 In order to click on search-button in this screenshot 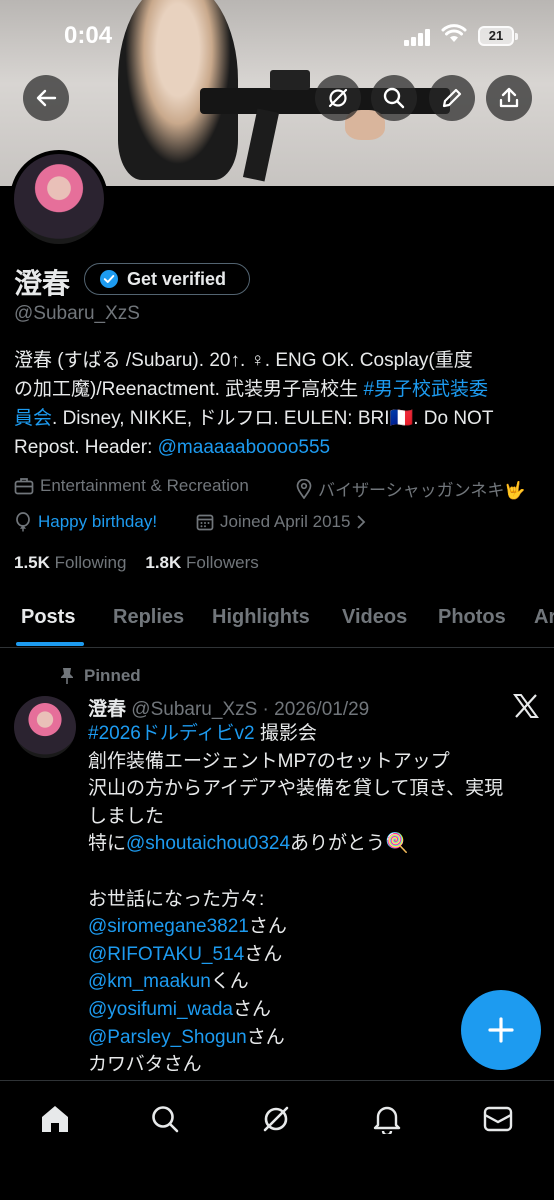, I will do `click(394, 98)`.